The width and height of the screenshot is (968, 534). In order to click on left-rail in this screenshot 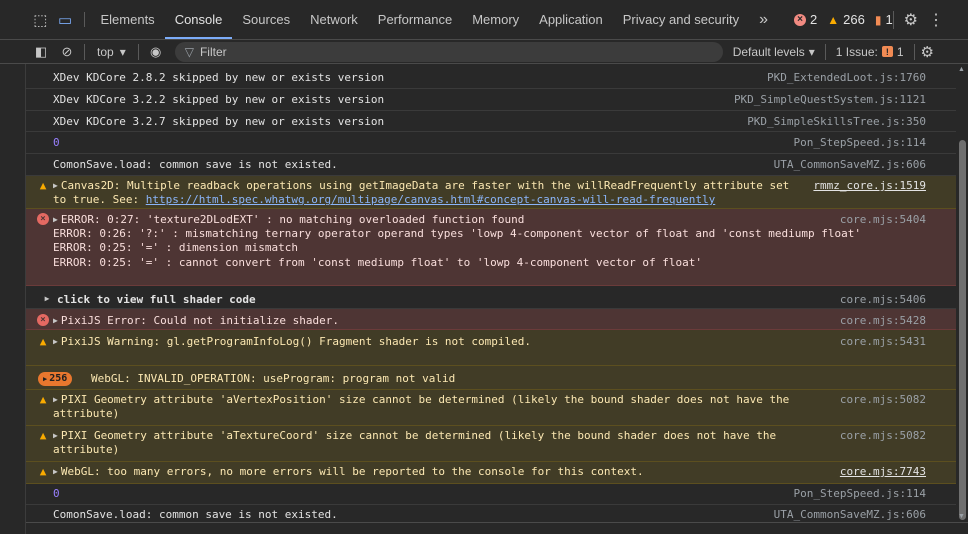, I will do `click(13, 299)`.